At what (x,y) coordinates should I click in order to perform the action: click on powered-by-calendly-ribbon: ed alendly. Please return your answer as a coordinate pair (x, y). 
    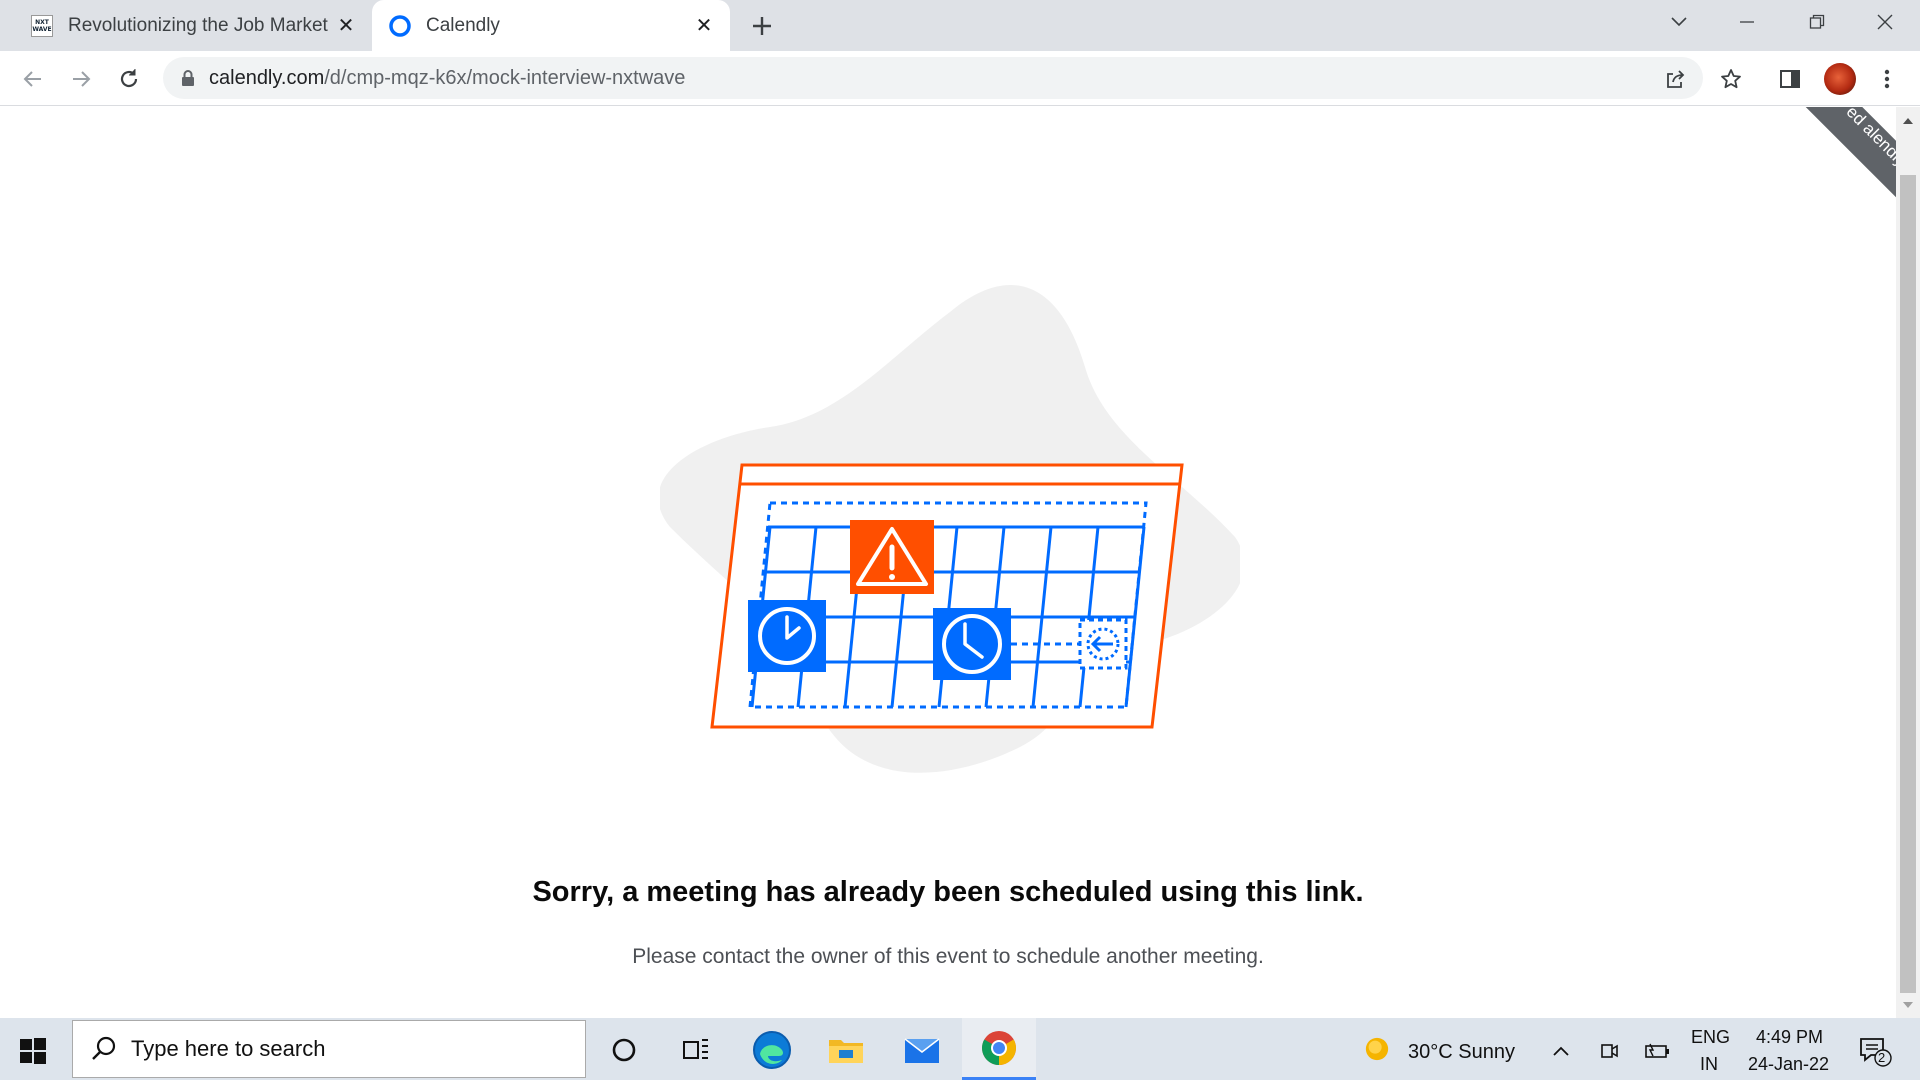
    Looking at the image, I should click on (1820, 174).